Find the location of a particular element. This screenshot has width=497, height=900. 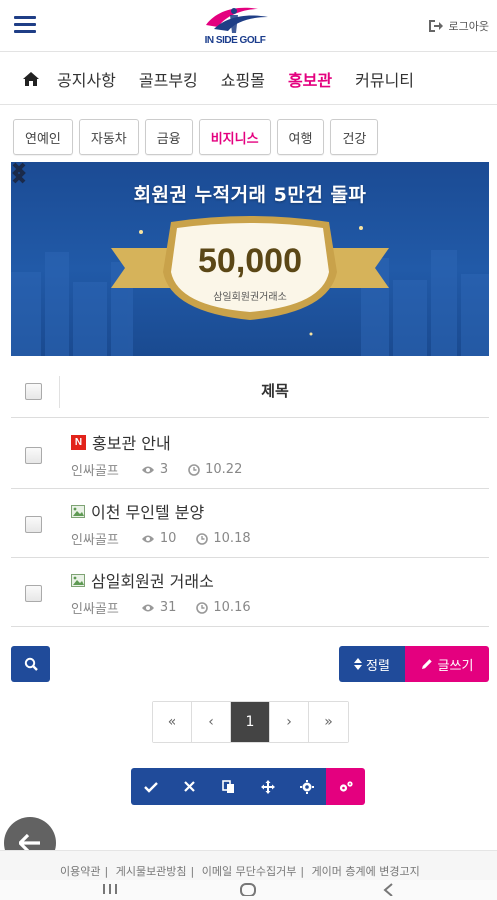

post-meta: 인싸골프 3 10.22 is located at coordinates (156, 469).